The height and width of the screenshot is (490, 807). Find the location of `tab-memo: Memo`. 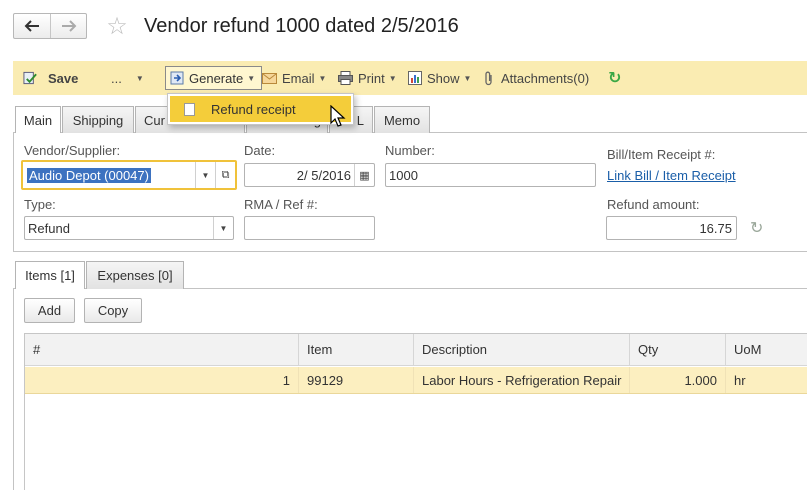

tab-memo: Memo is located at coordinates (402, 119).